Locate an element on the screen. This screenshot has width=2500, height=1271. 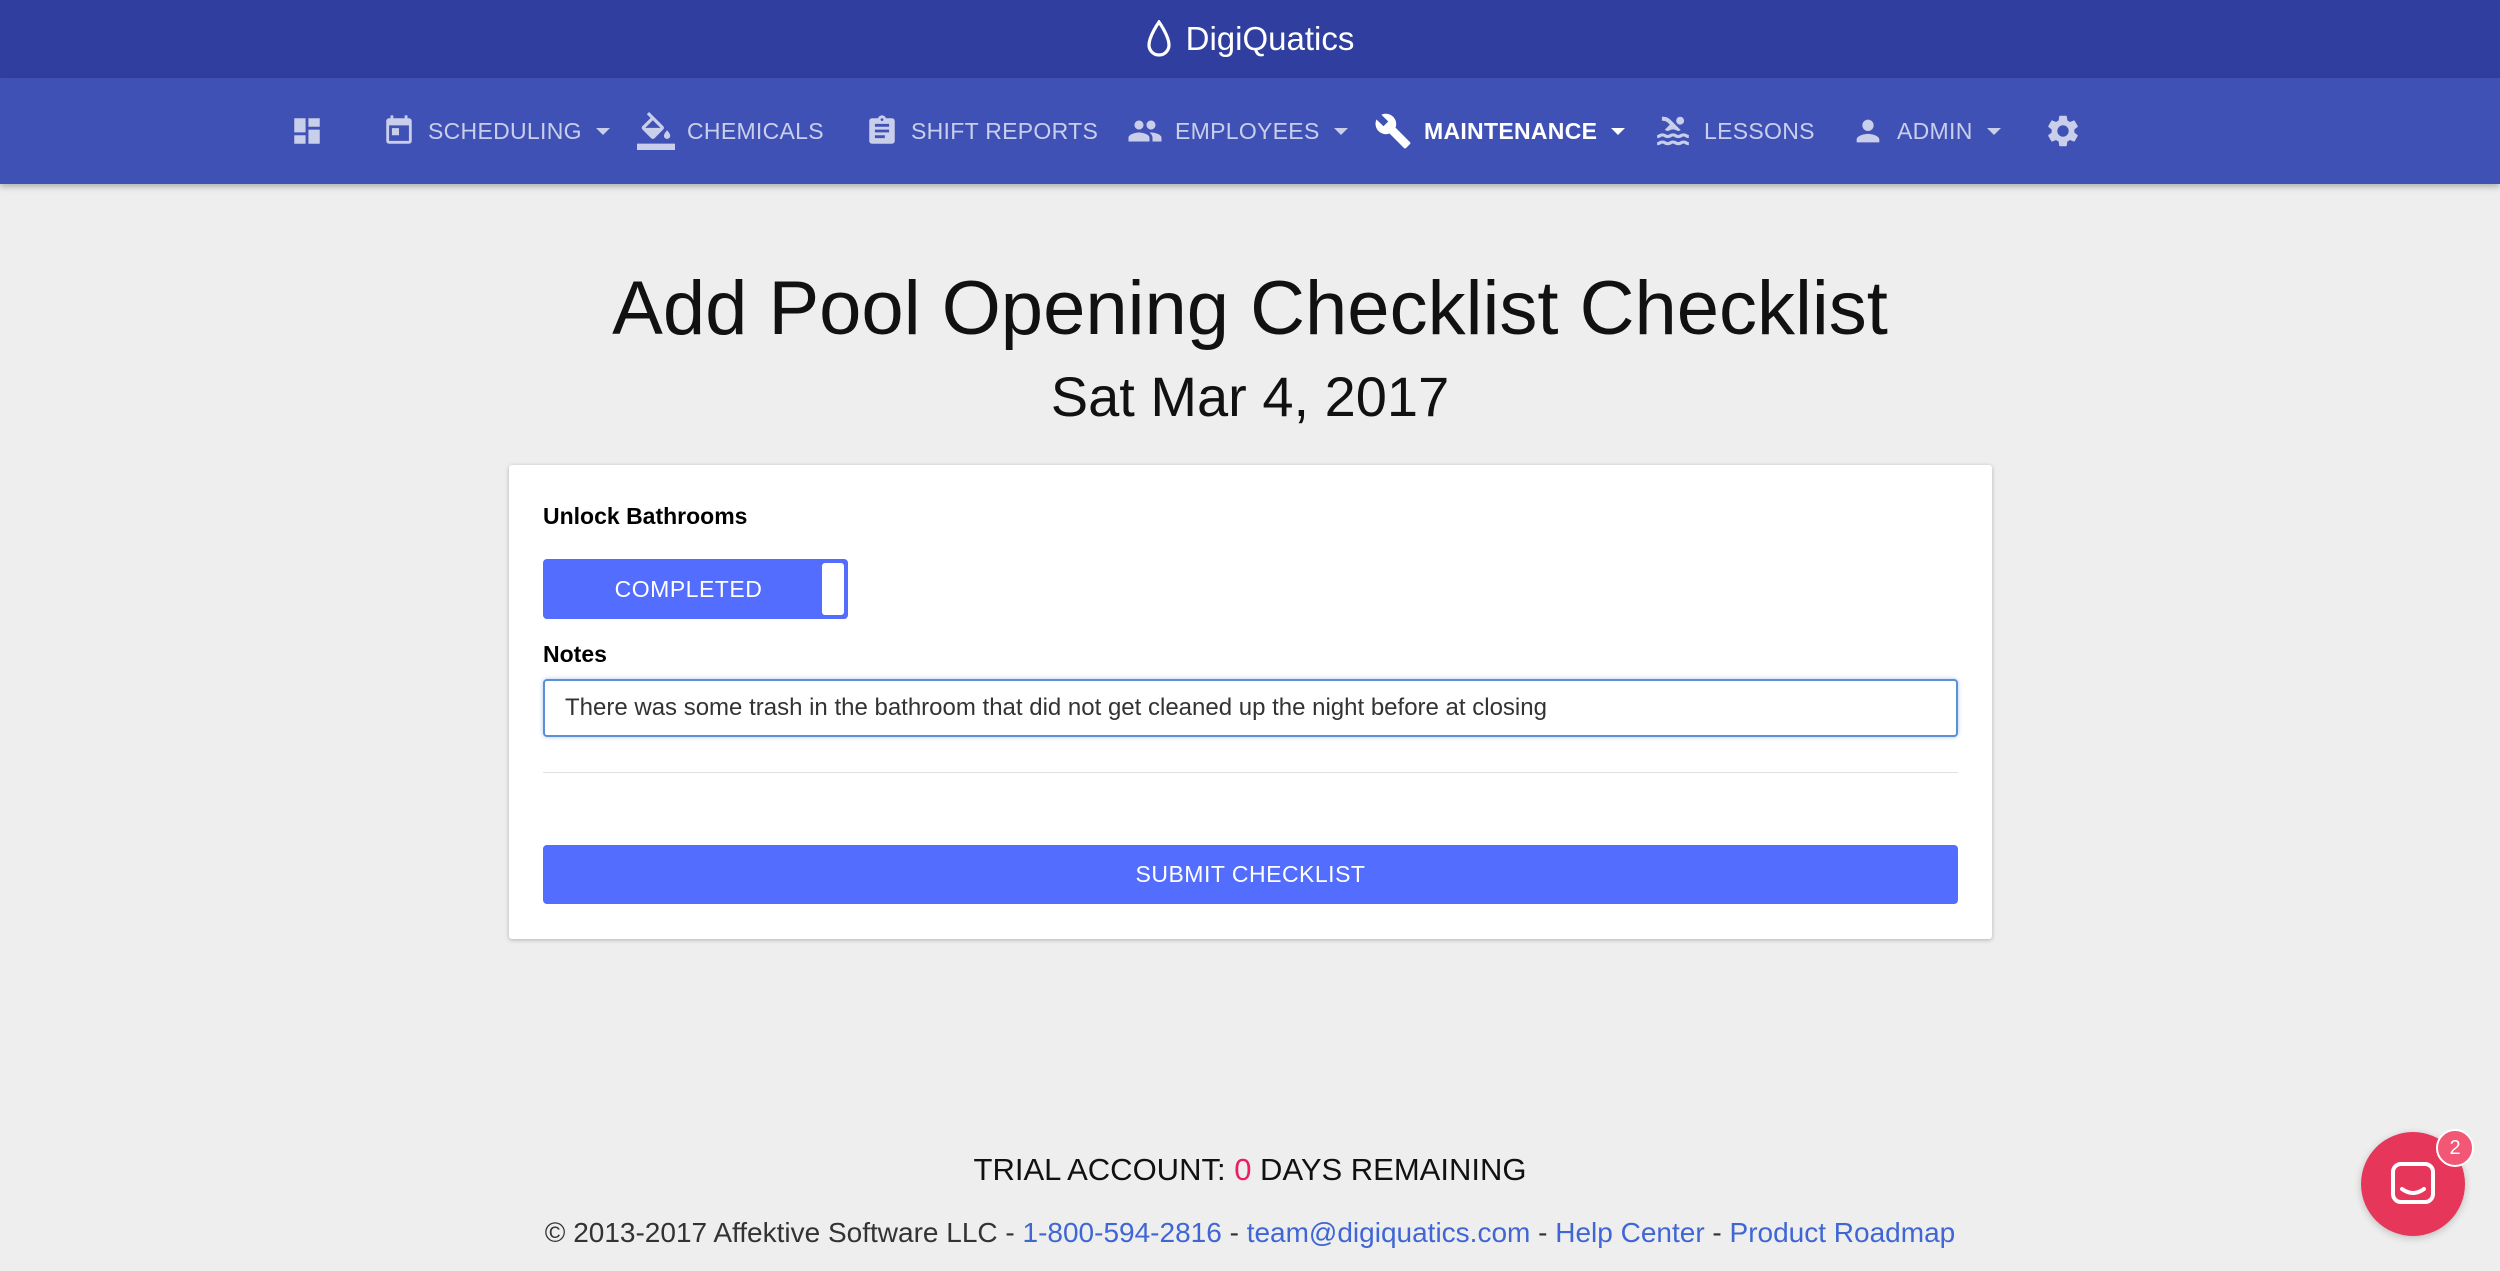
nav-chemicals: CHEMICALS is located at coordinates (730, 131).